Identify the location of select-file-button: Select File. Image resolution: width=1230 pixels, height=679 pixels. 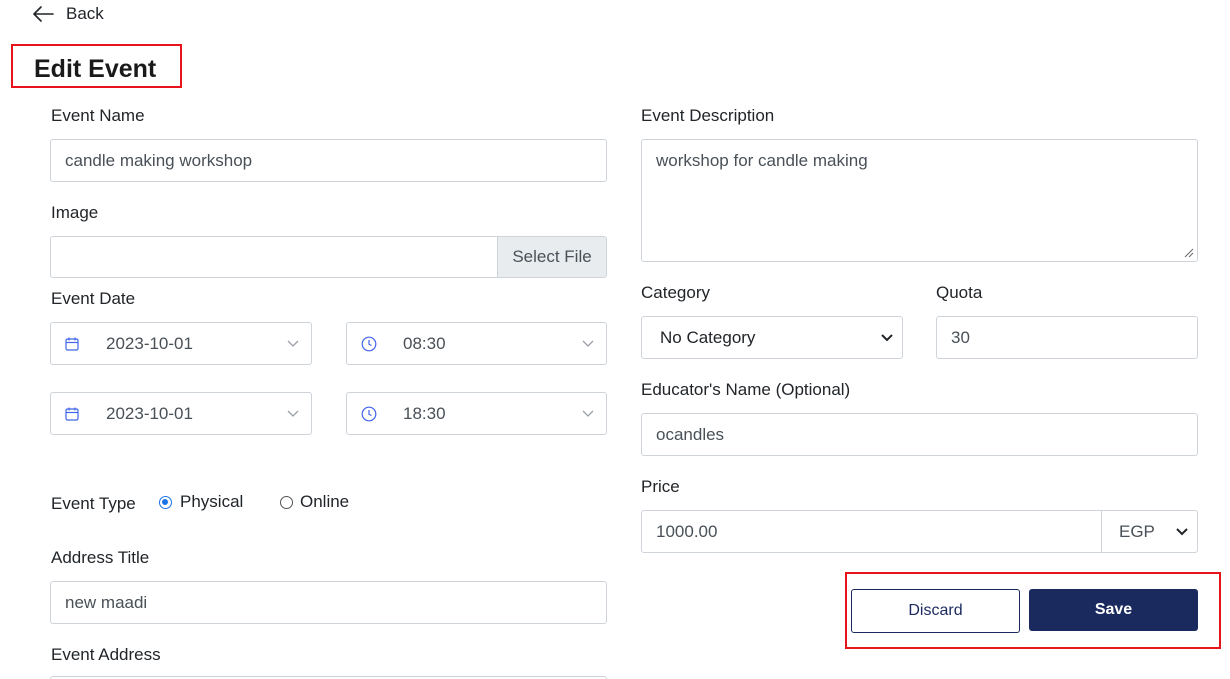
(551, 257).